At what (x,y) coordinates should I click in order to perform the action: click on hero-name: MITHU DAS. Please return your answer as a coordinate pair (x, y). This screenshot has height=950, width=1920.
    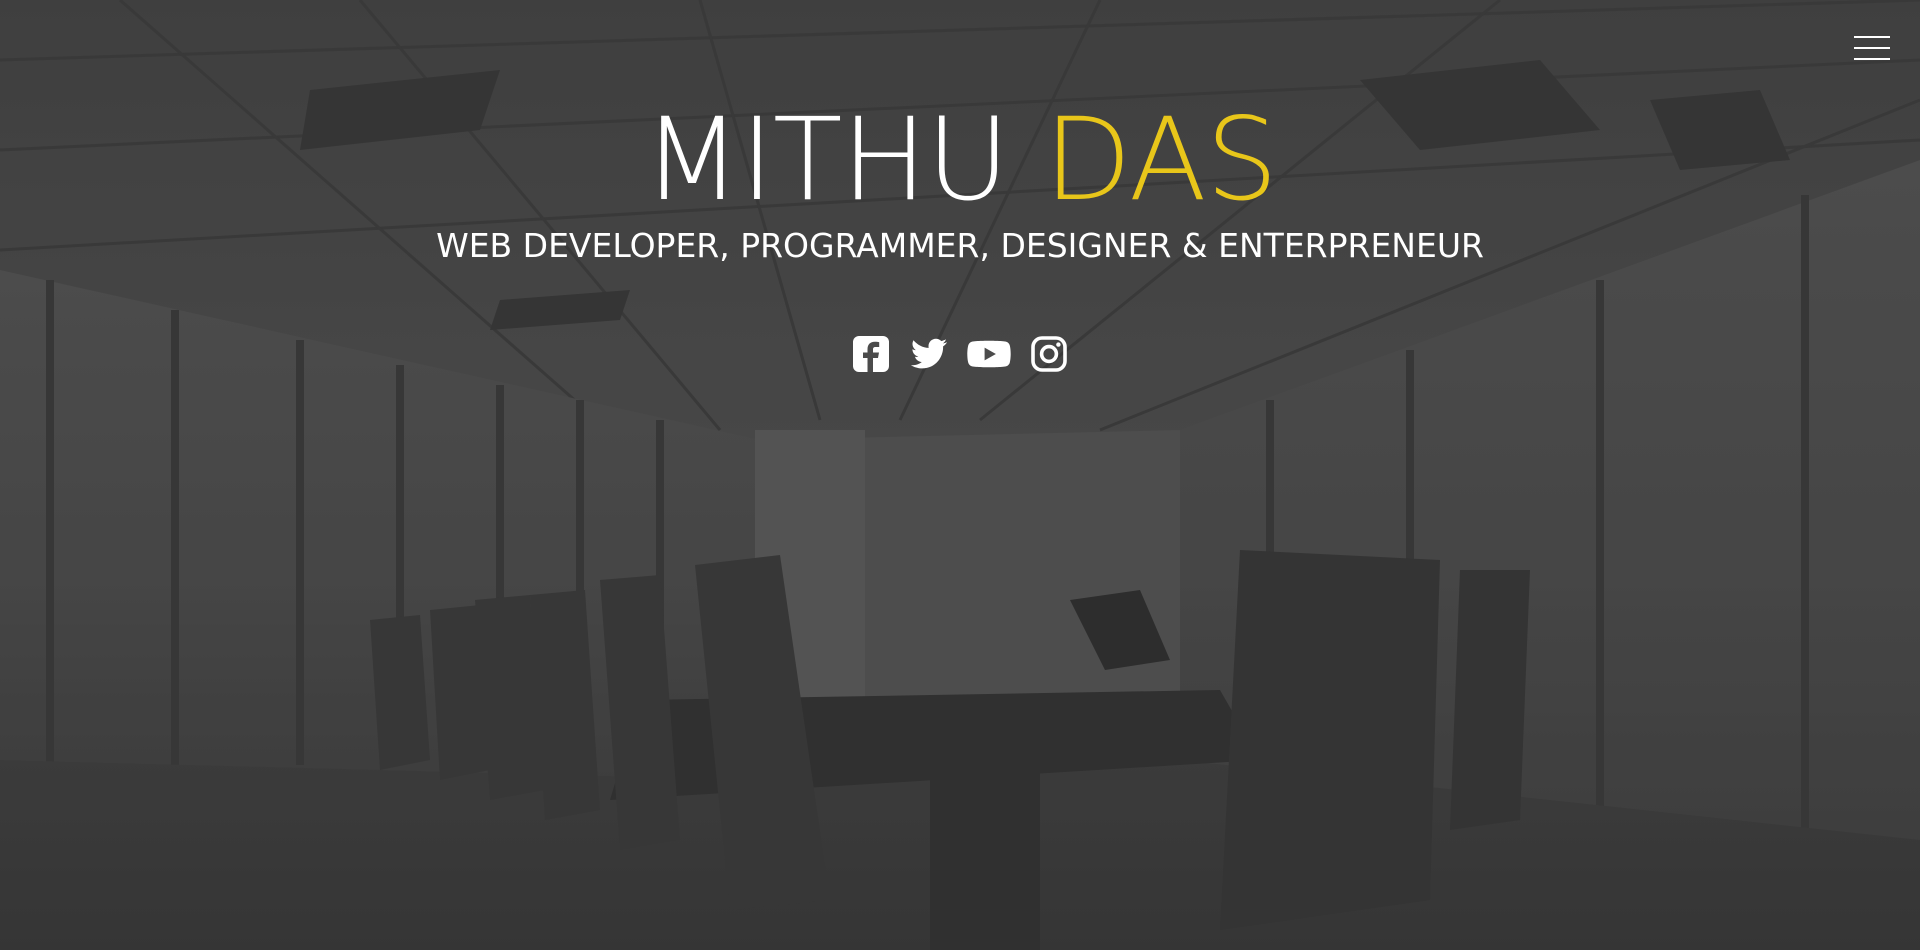
    Looking at the image, I should click on (960, 160).